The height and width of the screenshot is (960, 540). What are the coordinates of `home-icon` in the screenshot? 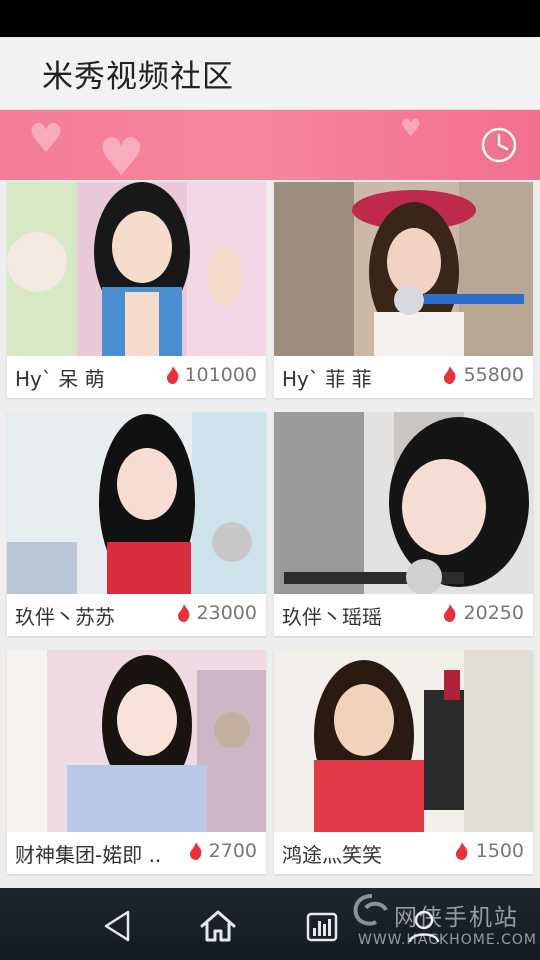 It's located at (218, 926).